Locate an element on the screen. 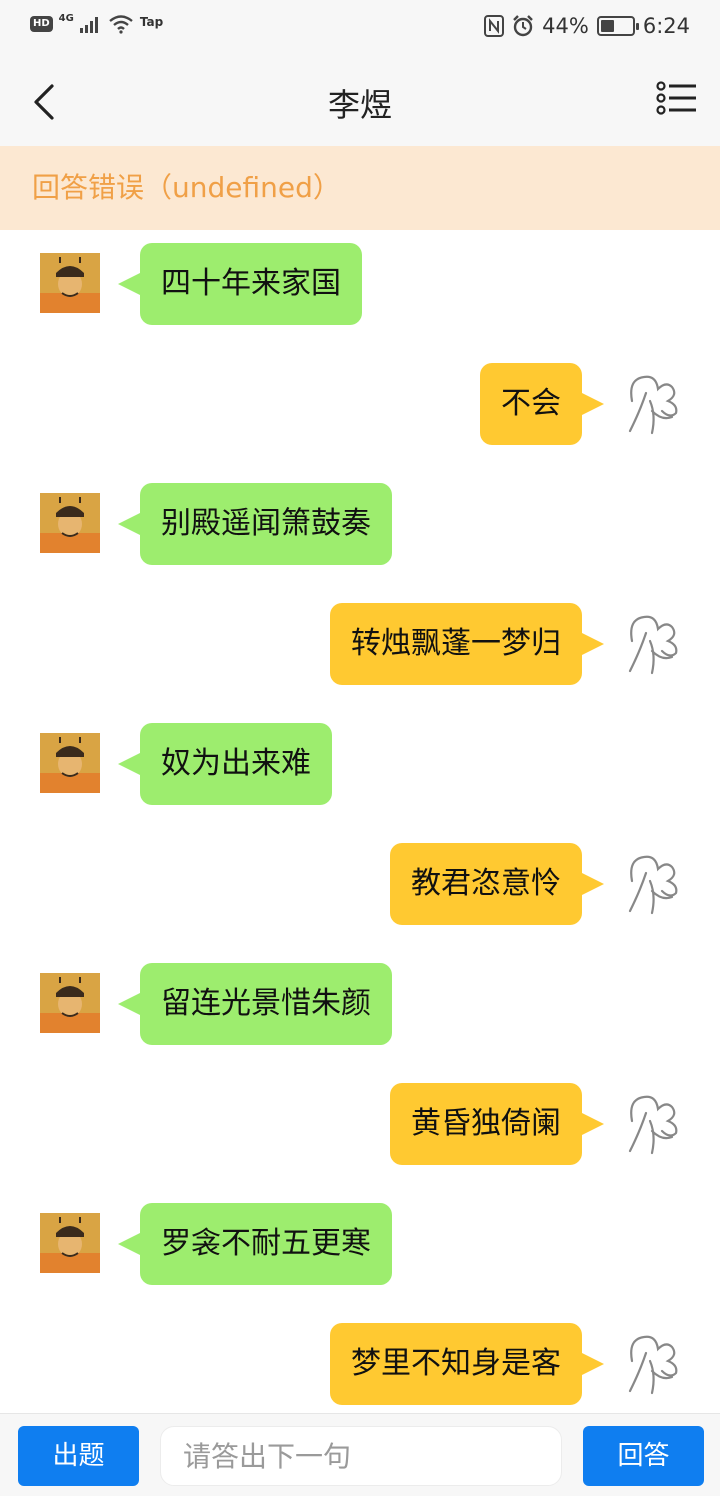 This screenshot has height=1496, width=720. bottom-bar: 出题 回答 is located at coordinates (360, 1454).